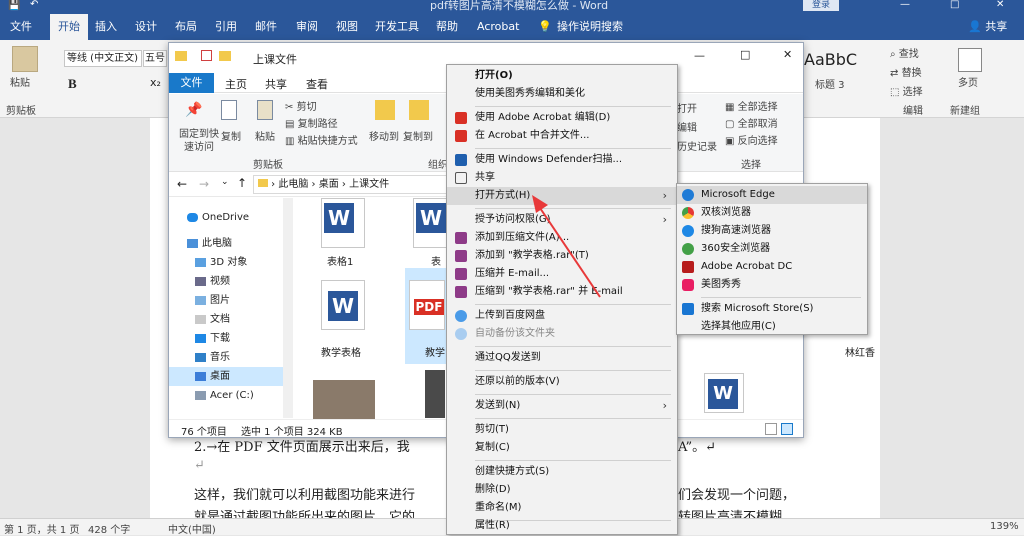  Describe the element at coordinates (109, 528) in the screenshot. I see `word-count: 428 个字` at that location.